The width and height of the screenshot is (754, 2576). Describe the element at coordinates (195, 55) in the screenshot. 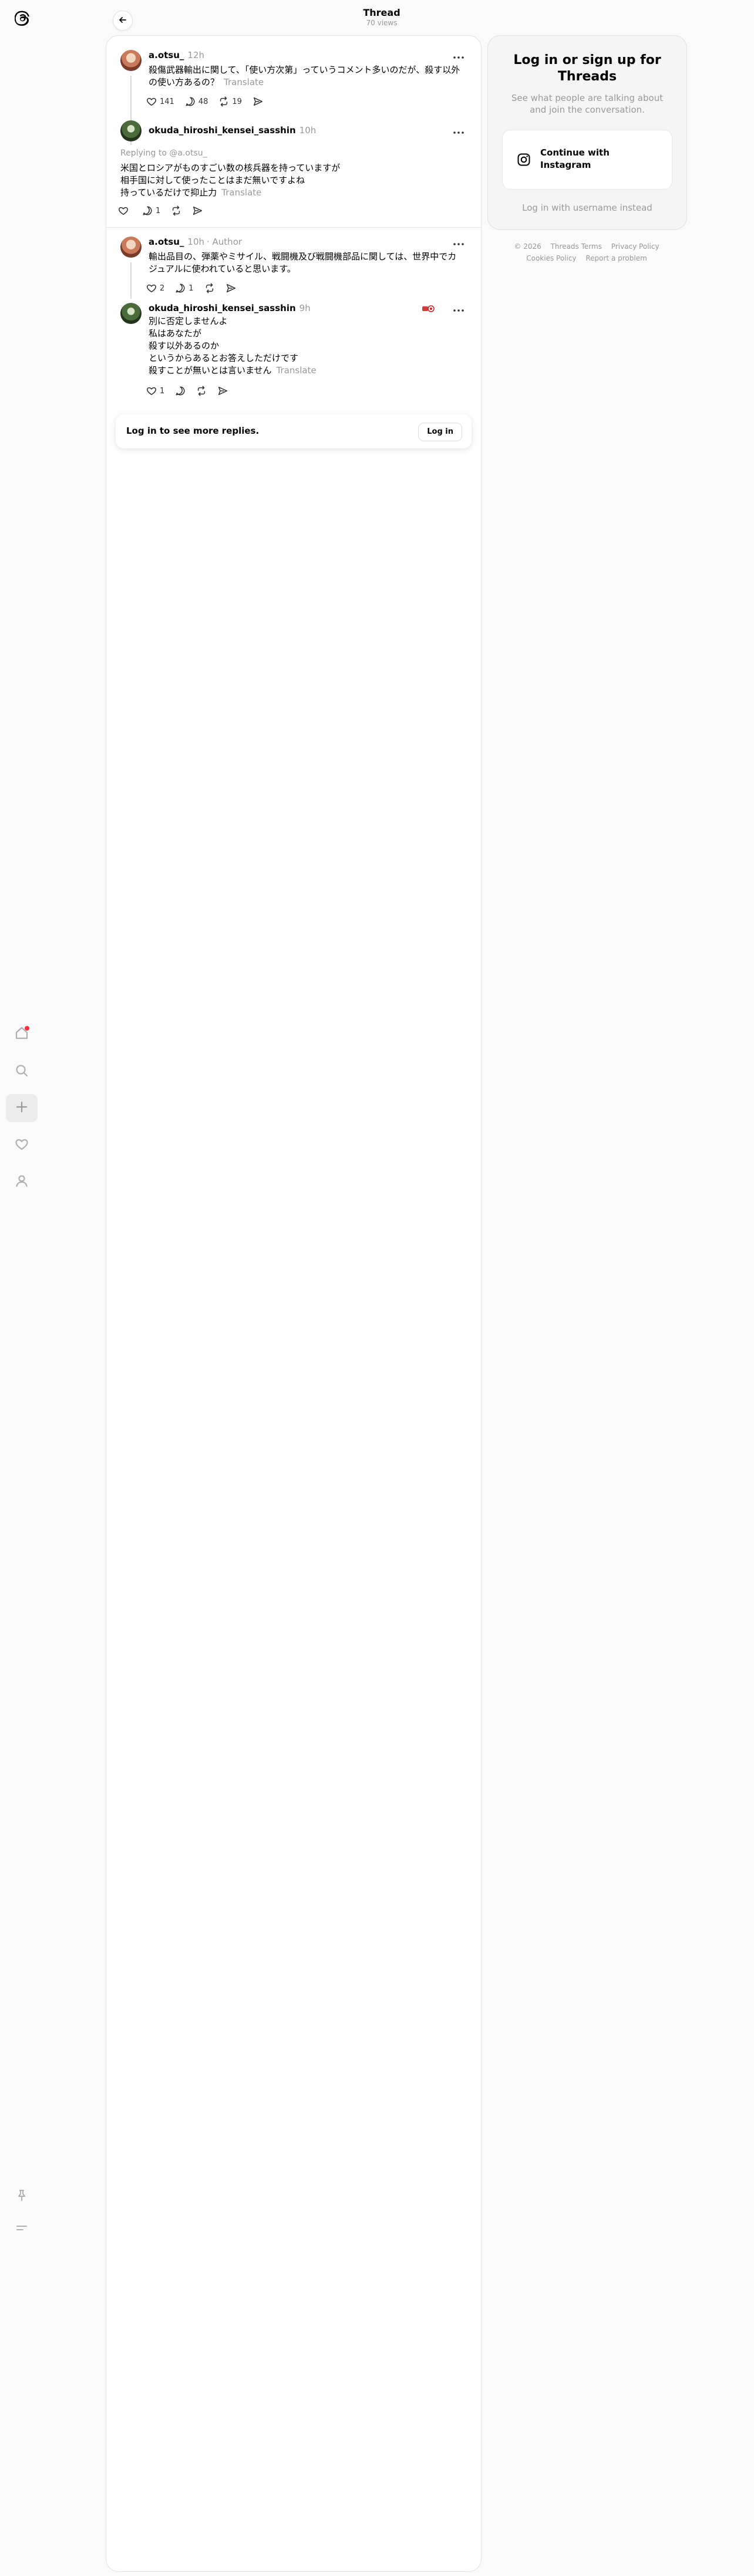

I see `post-time: 12h` at that location.